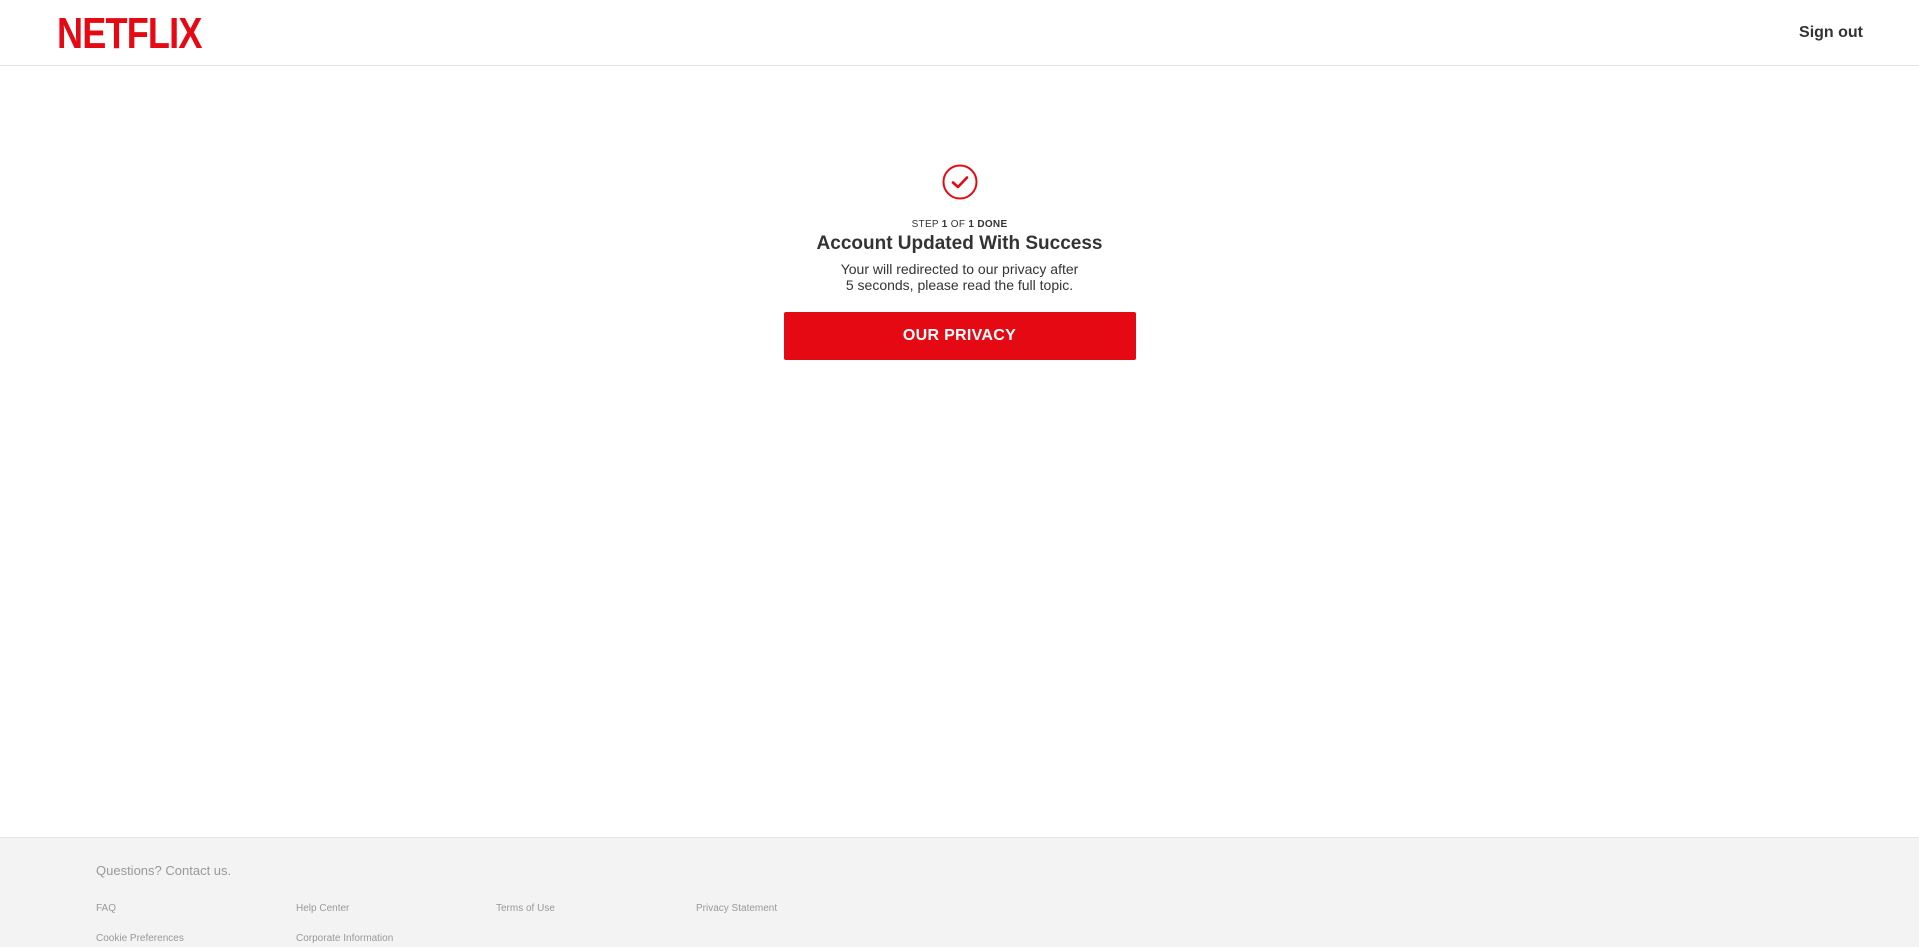  I want to click on faq-link: FAQ, so click(106, 908).